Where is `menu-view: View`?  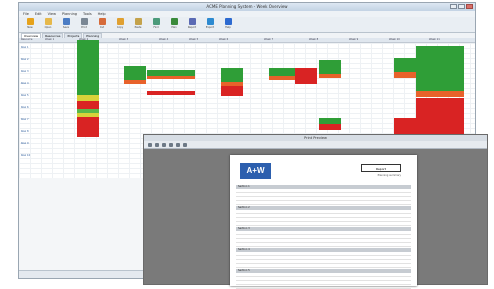
menu-view: View is located at coordinates (52, 14).